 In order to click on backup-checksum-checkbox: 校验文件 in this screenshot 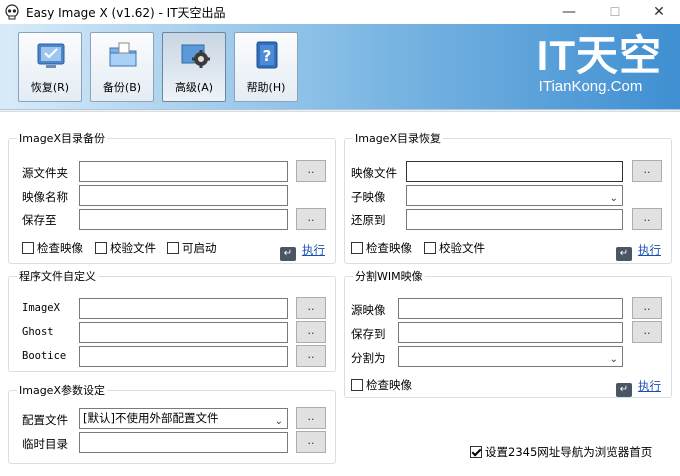, I will do `click(125, 248)`.